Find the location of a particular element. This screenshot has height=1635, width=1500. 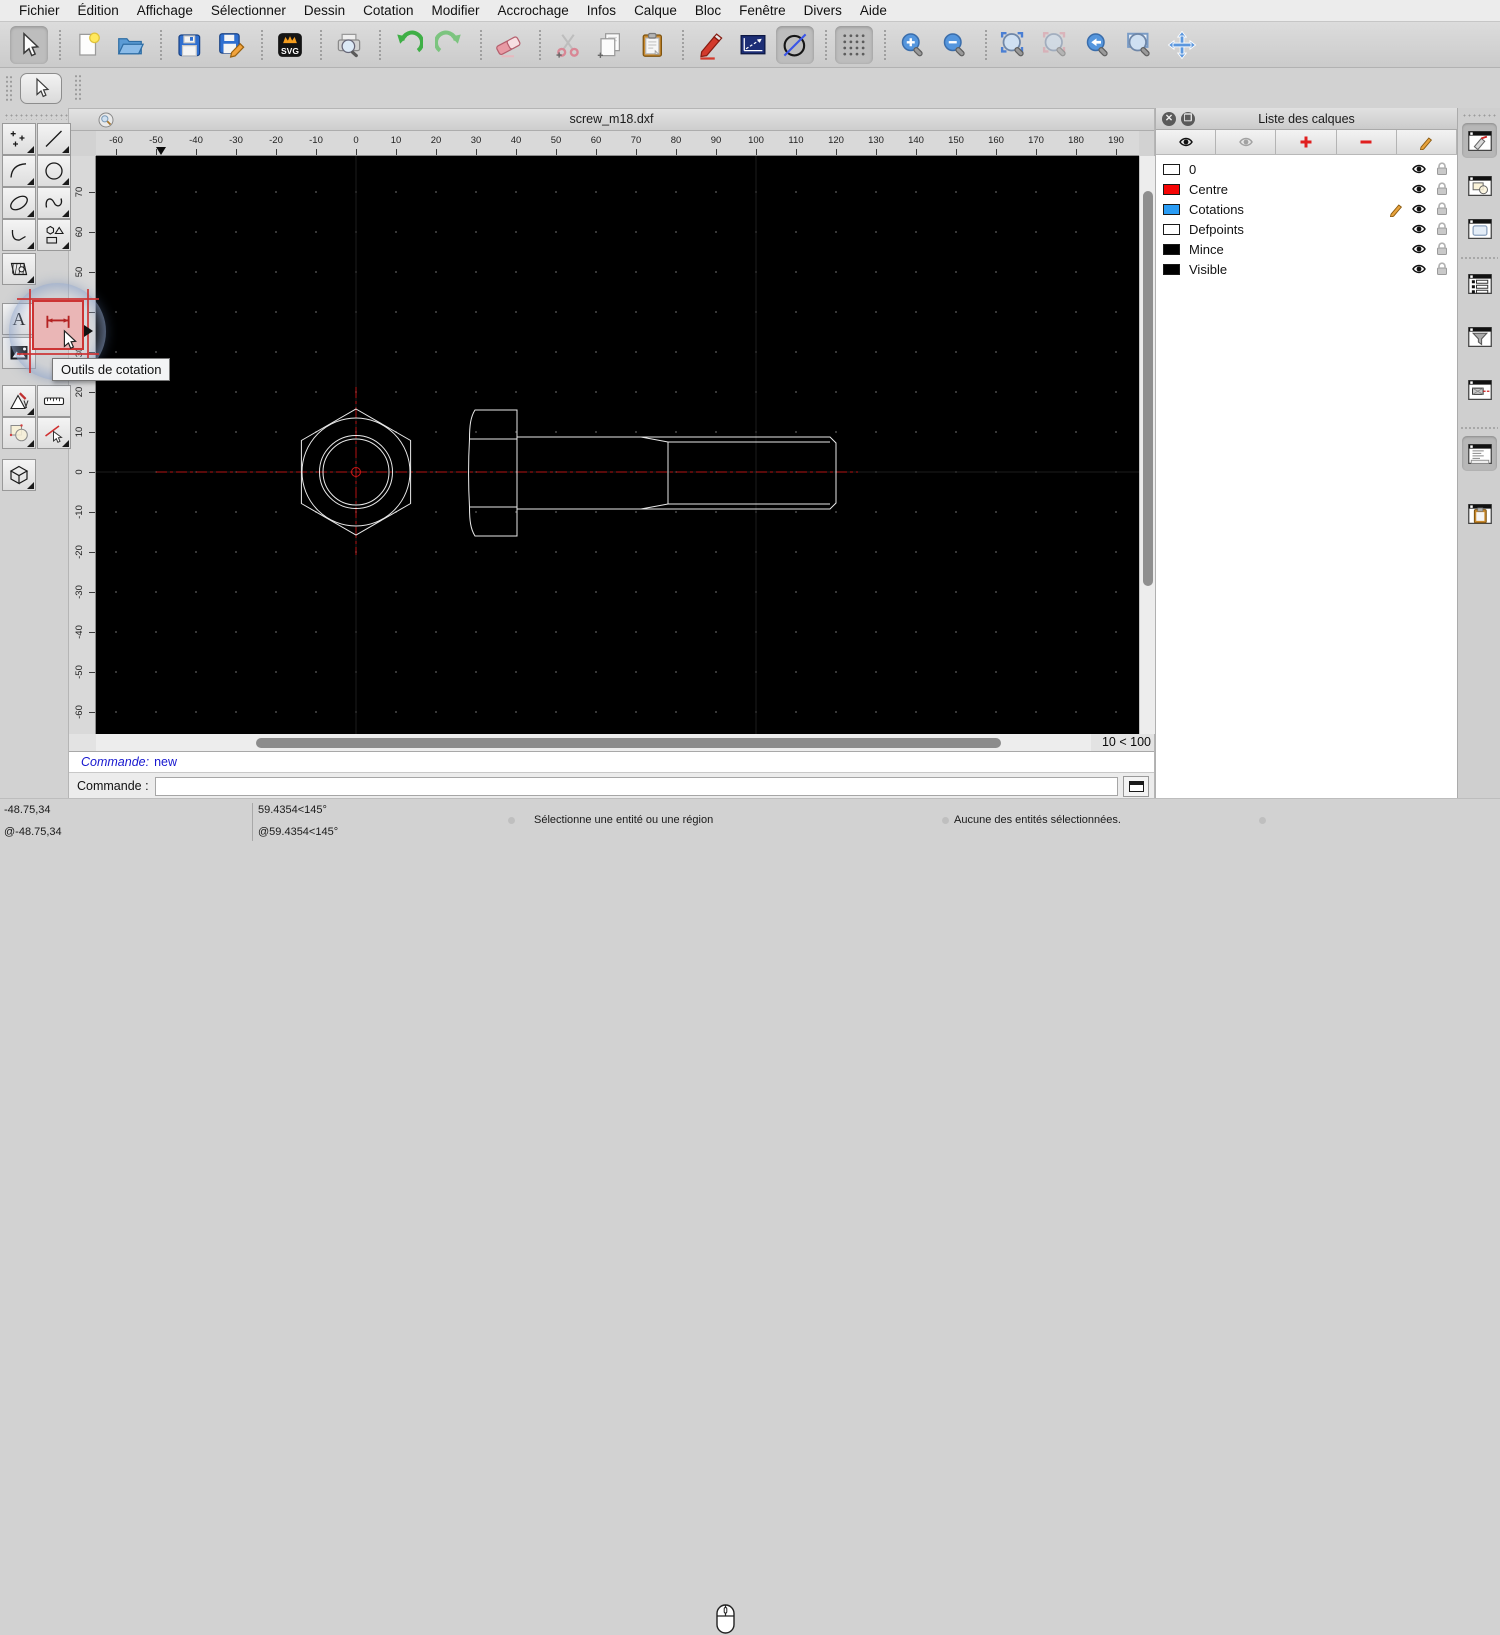

draw-polygon-button is located at coordinates (54, 235).